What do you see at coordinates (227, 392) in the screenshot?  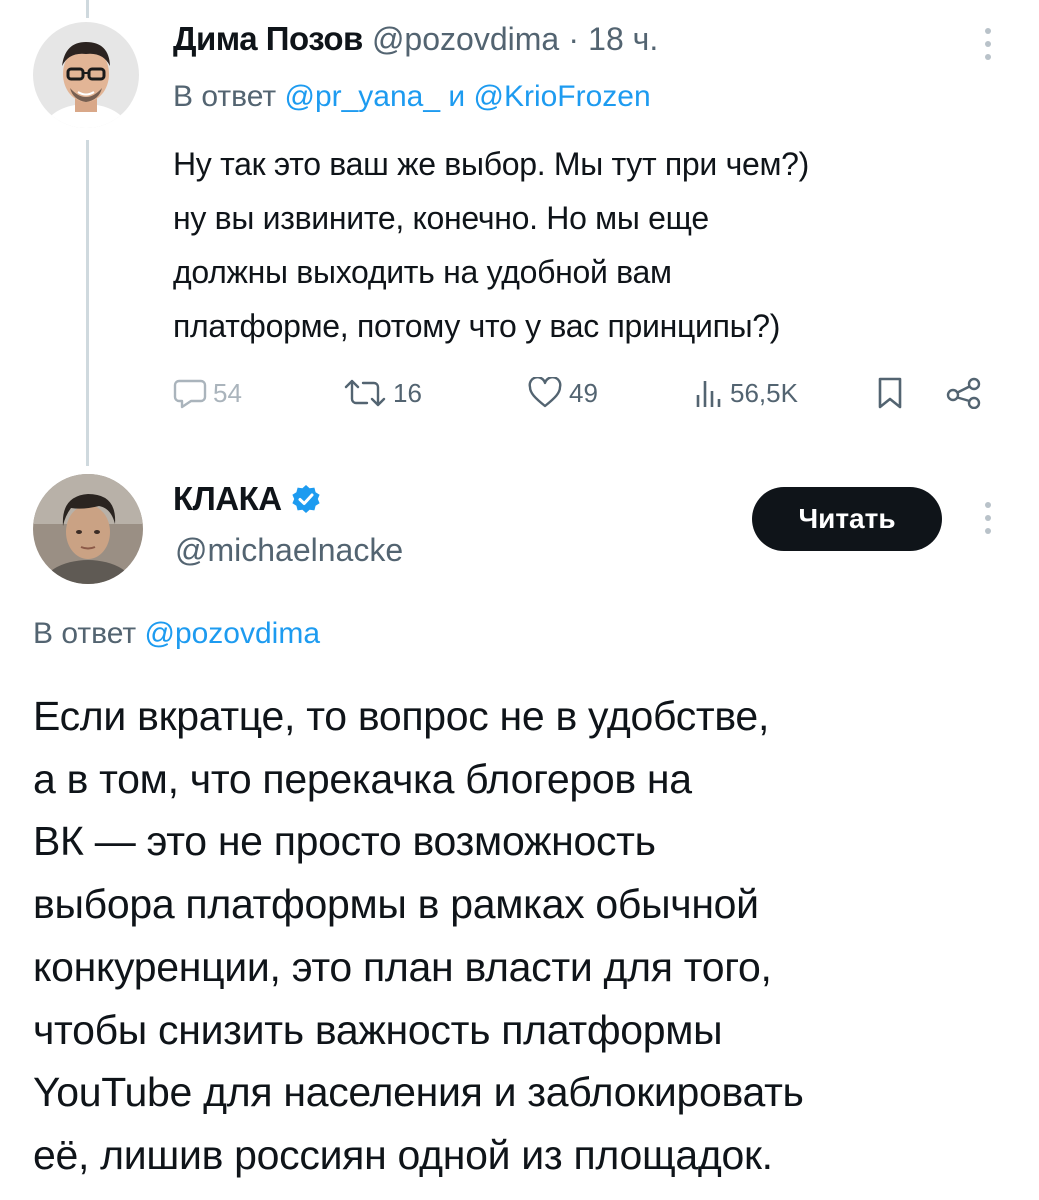 I see `reply-count: 54` at bounding box center [227, 392].